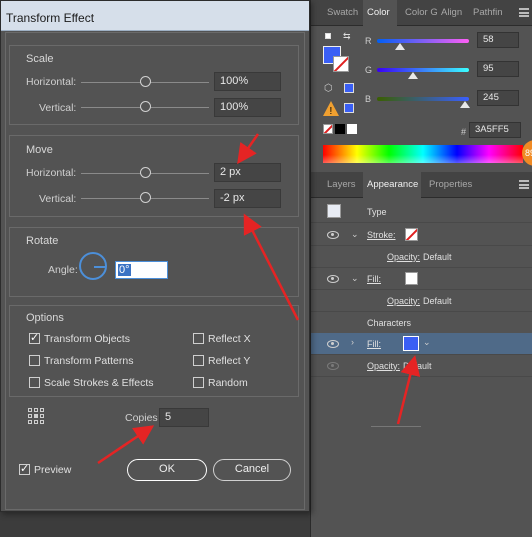  I want to click on g-slider-track, so click(423, 70).